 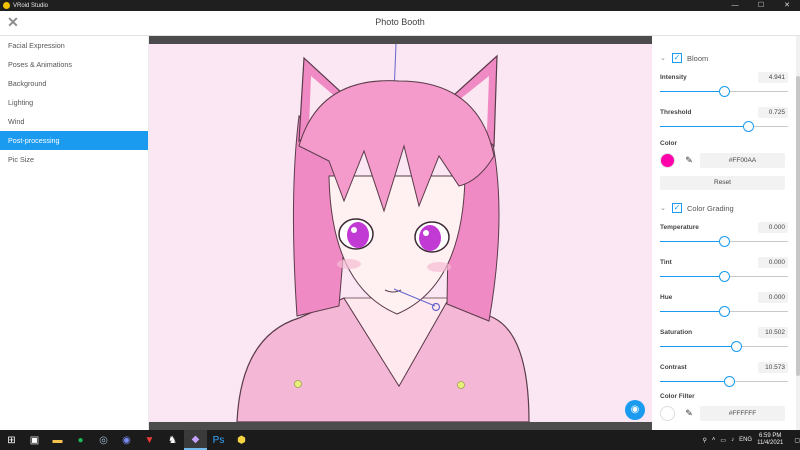 I want to click on hoodie-string-left, so click(x=298, y=384).